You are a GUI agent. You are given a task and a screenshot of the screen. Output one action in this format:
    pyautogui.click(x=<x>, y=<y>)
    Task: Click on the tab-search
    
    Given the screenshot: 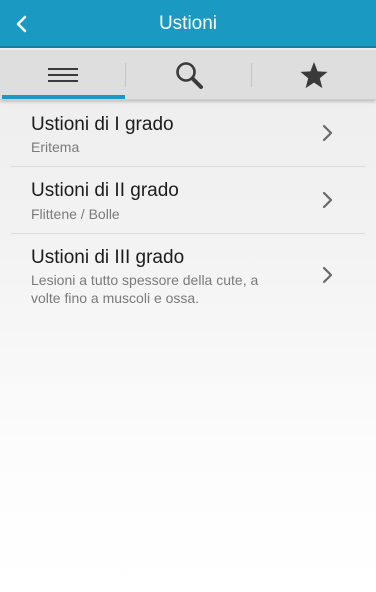 What is the action you would take?
    pyautogui.click(x=188, y=75)
    